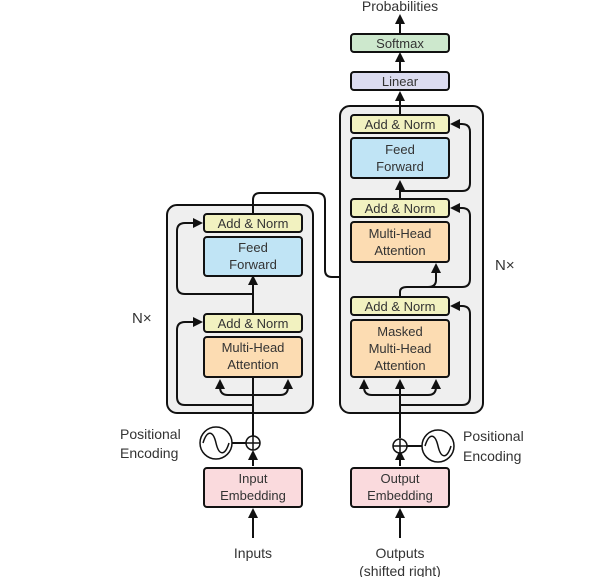 The width and height of the screenshot is (609, 577). I want to click on encoder-embed-label-2: Embedding, so click(253, 495).